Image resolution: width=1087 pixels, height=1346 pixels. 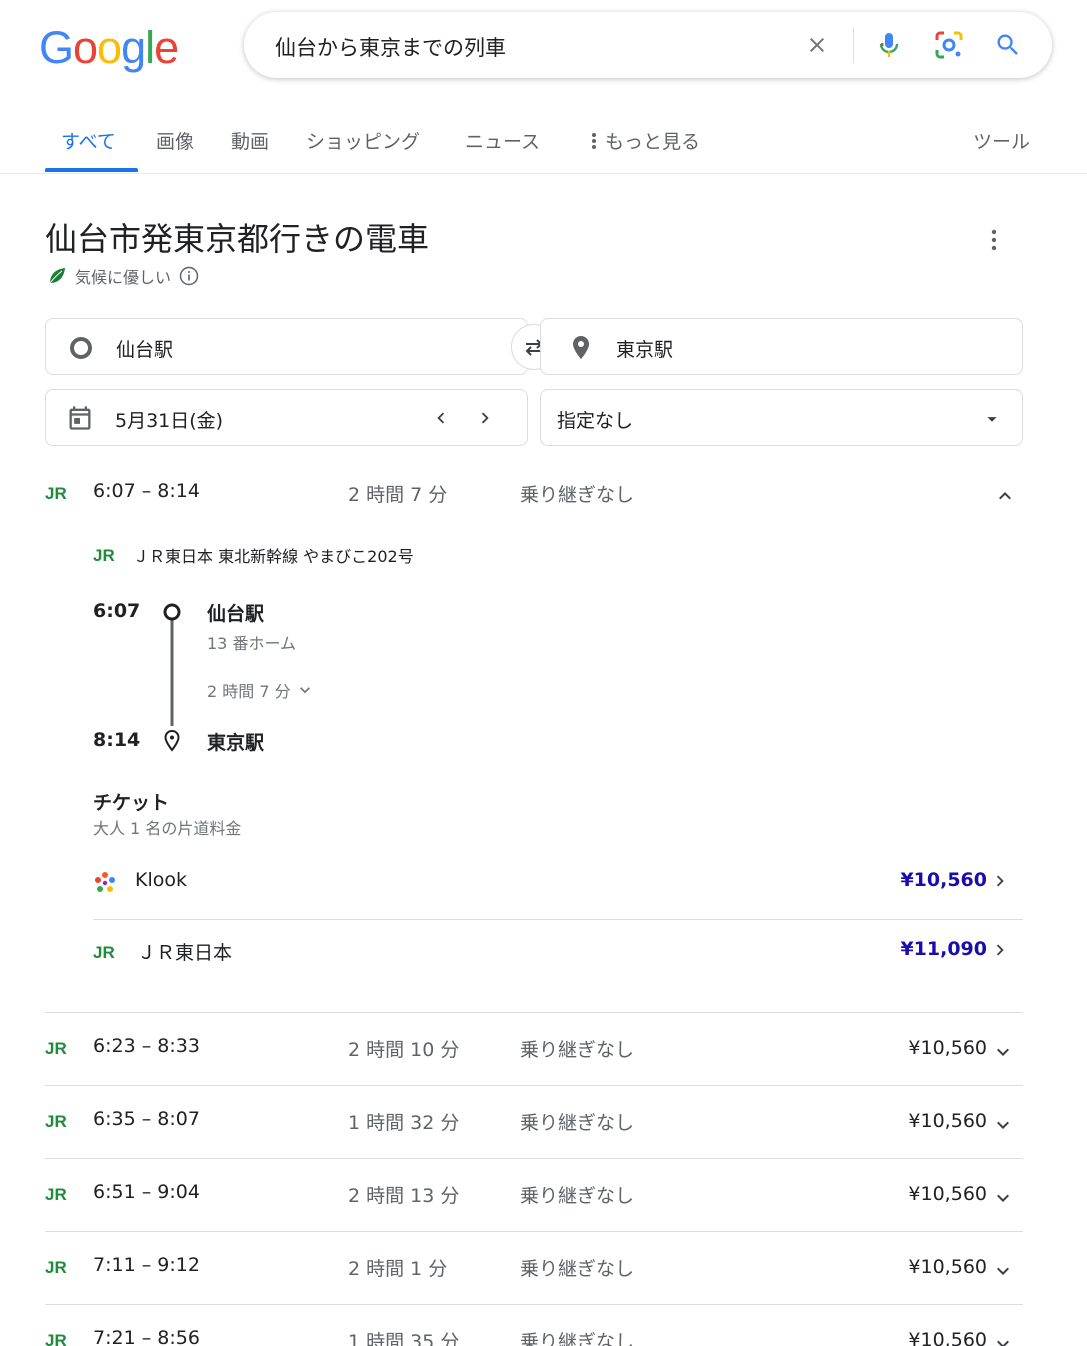 What do you see at coordinates (594, 140) in the screenshot?
I see `more-vert-icon` at bounding box center [594, 140].